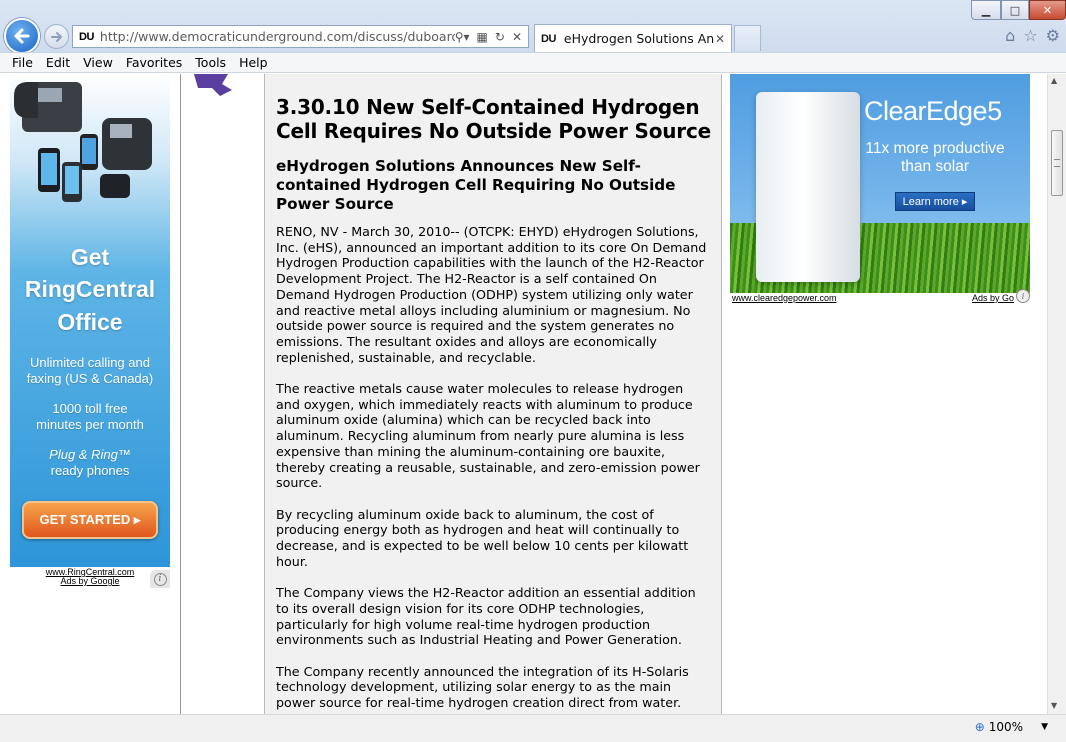 Image resolution: width=1066 pixels, height=742 pixels. I want to click on forward-button, so click(56, 36).